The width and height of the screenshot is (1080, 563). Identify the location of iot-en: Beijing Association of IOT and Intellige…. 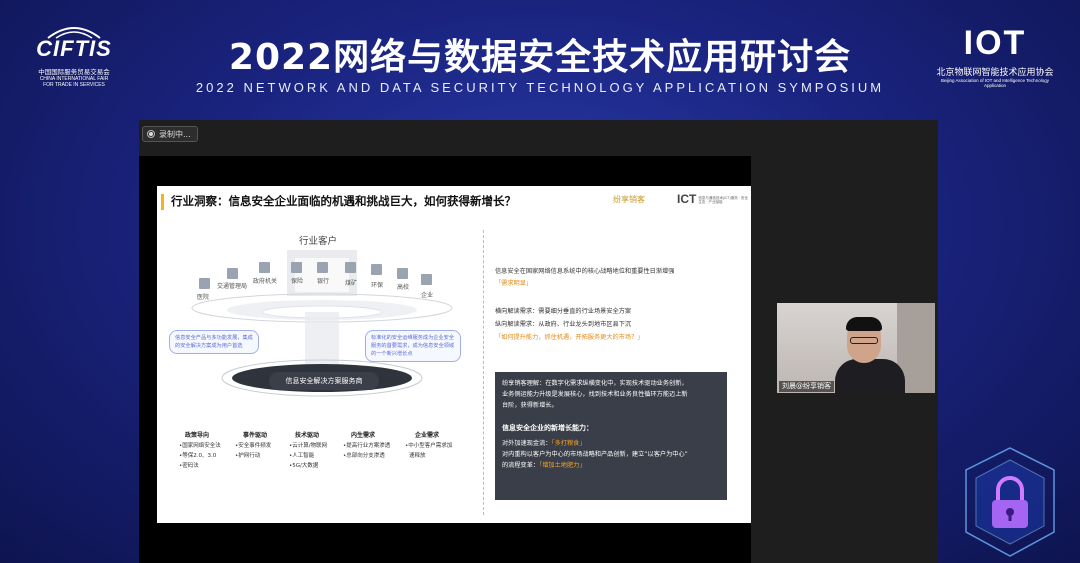
(995, 83).